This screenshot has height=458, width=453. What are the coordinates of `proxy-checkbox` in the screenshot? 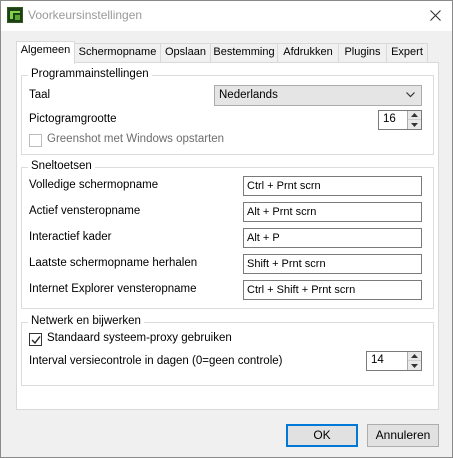 It's located at (35, 339).